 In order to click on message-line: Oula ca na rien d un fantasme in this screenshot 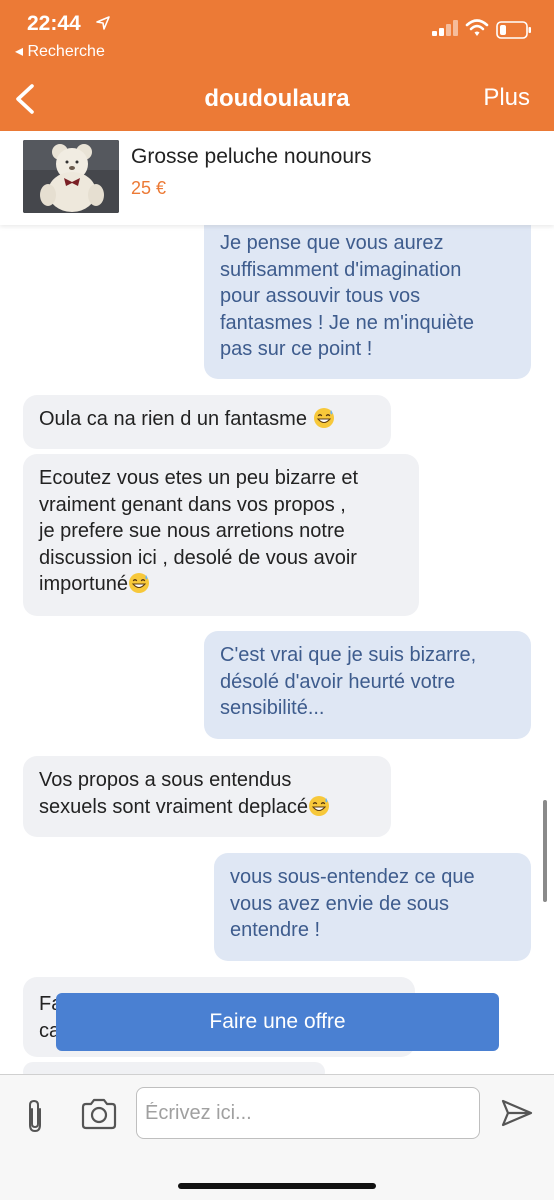, I will do `click(173, 419)`.